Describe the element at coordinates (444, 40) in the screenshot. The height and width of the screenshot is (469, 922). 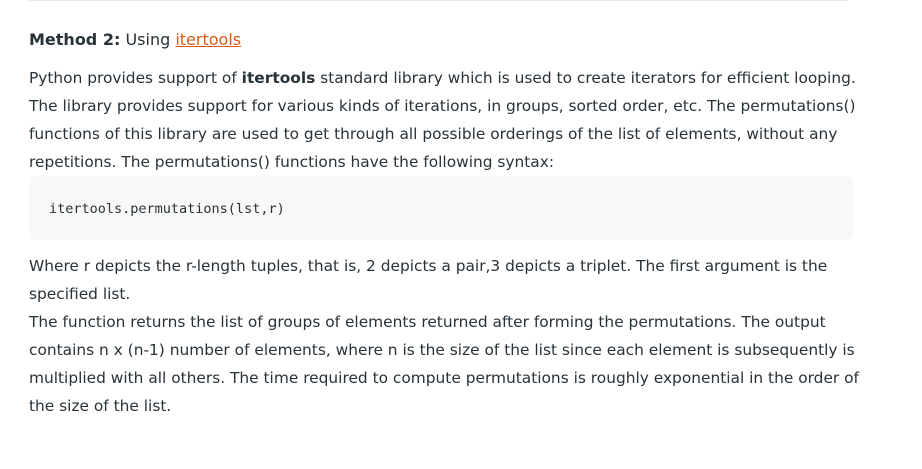
I see `method-heading: Method 2: Using itertools` at that location.